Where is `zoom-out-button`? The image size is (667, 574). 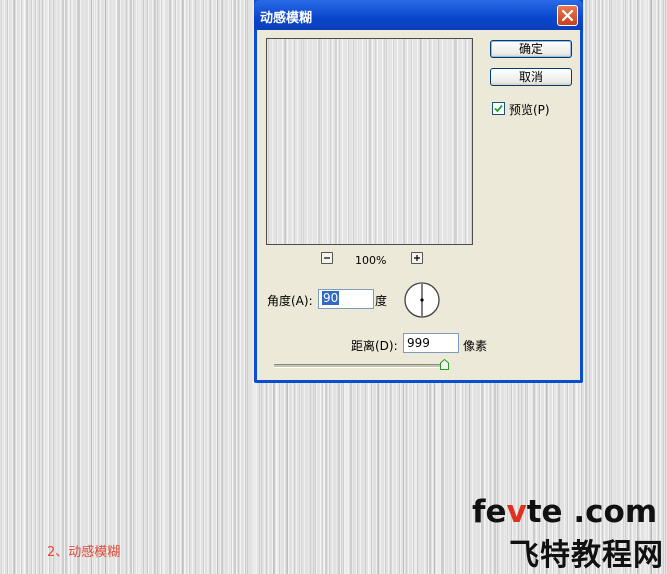 zoom-out-button is located at coordinates (327, 258).